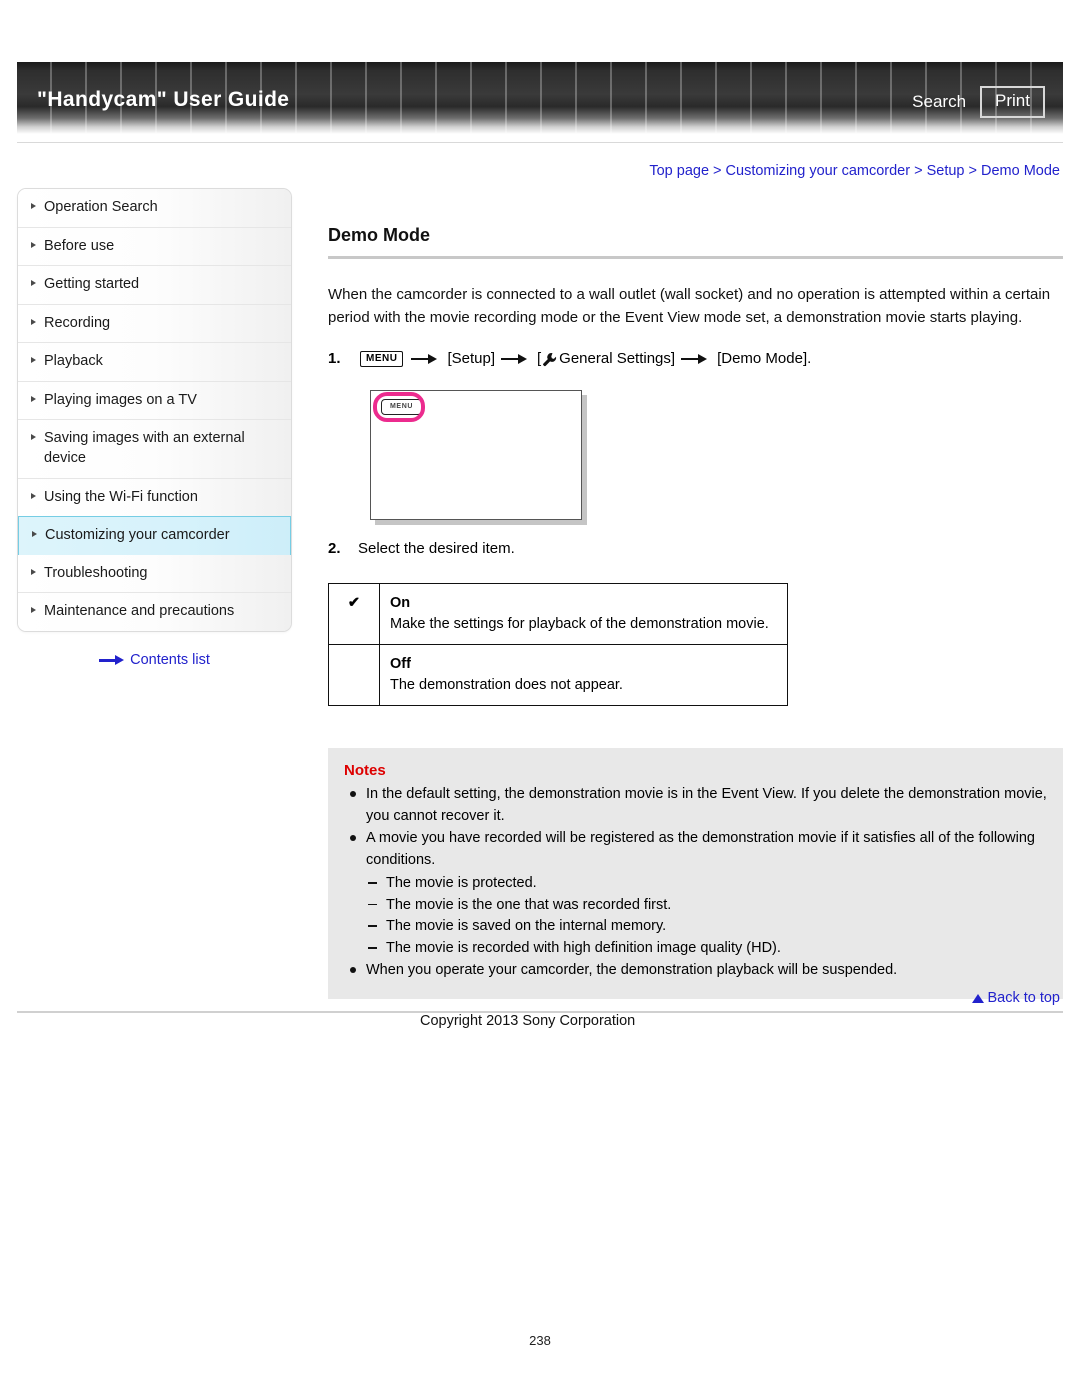 The width and height of the screenshot is (1080, 1397). I want to click on sidebar-item-label: Getting started, so click(92, 284).